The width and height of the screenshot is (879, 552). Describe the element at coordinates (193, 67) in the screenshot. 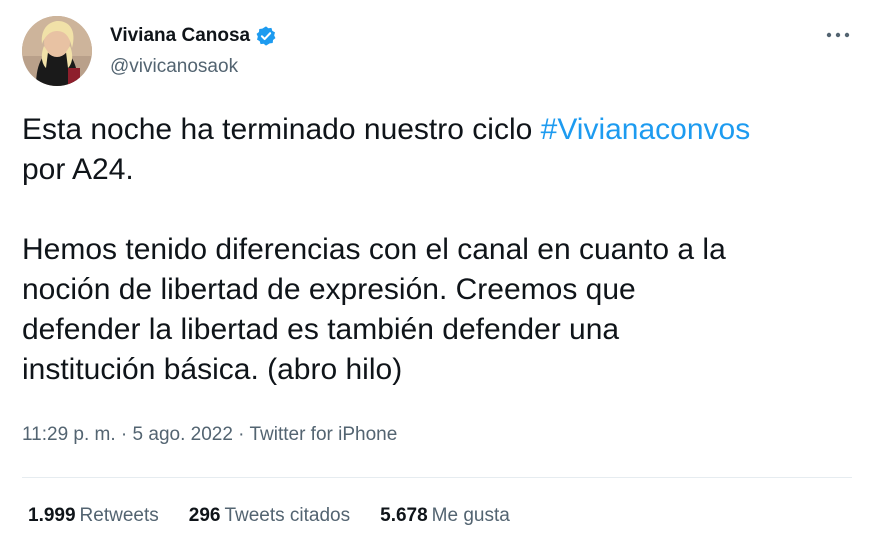

I see `author-handle: @vivicanosaok` at that location.